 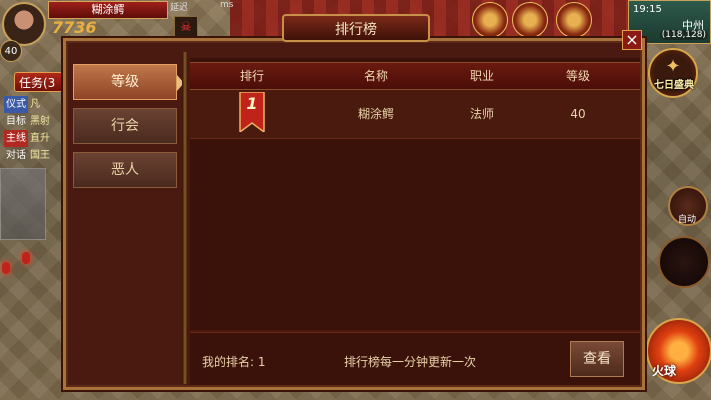 I want to click on quest-row: 主线 直升, so click(x=34, y=138).